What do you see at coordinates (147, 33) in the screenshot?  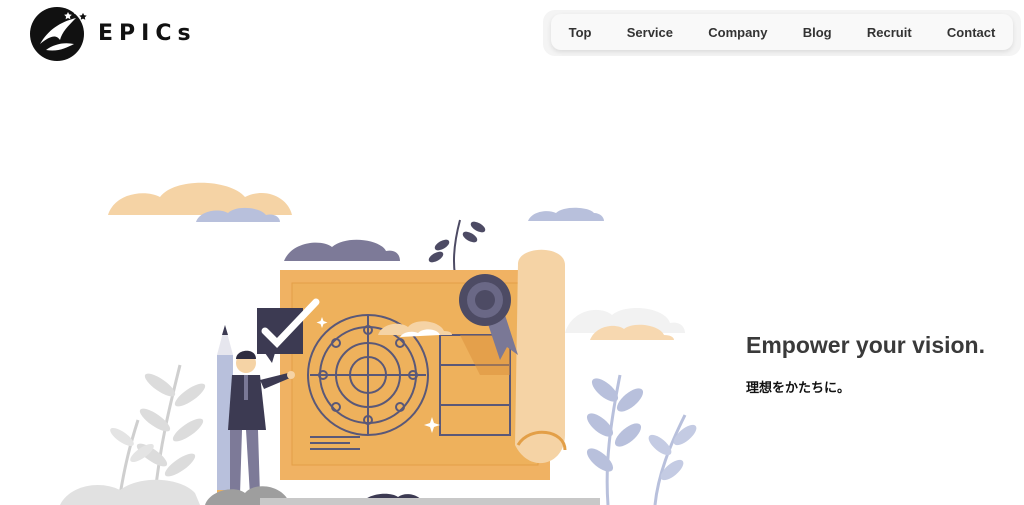 I see `brand-name: EPICs` at bounding box center [147, 33].